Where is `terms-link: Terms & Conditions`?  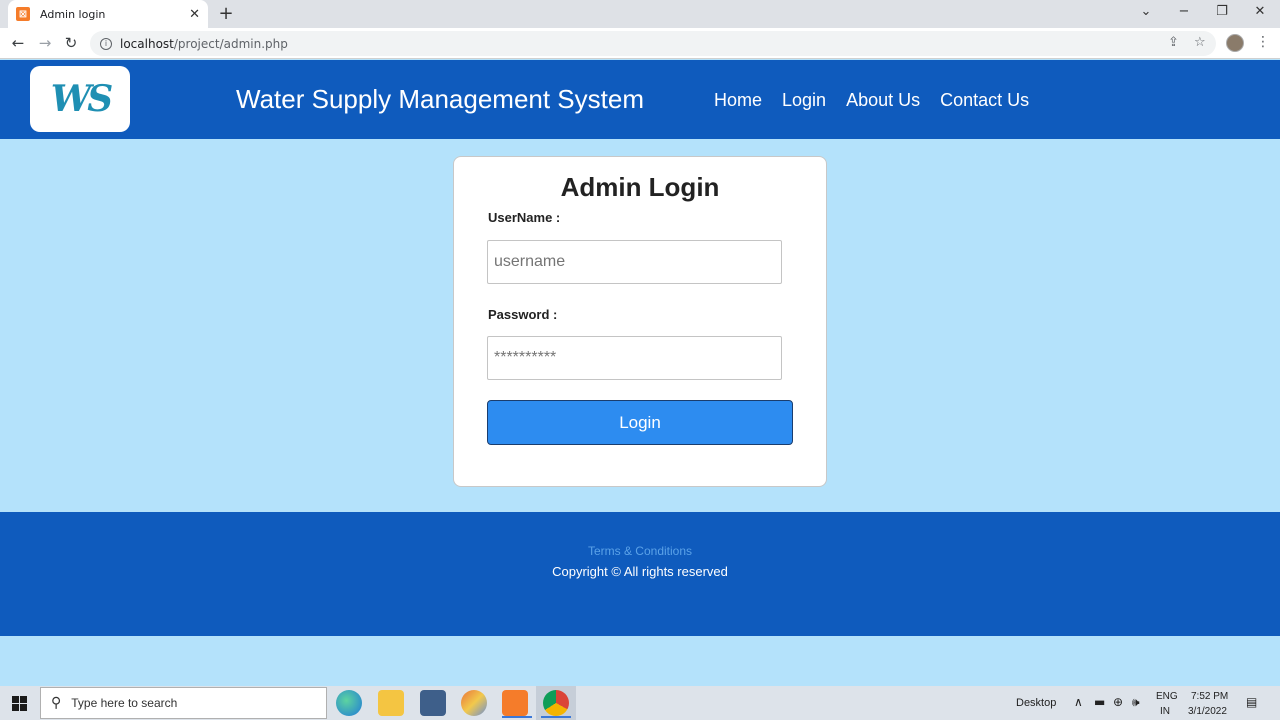 terms-link: Terms & Conditions is located at coordinates (640, 551).